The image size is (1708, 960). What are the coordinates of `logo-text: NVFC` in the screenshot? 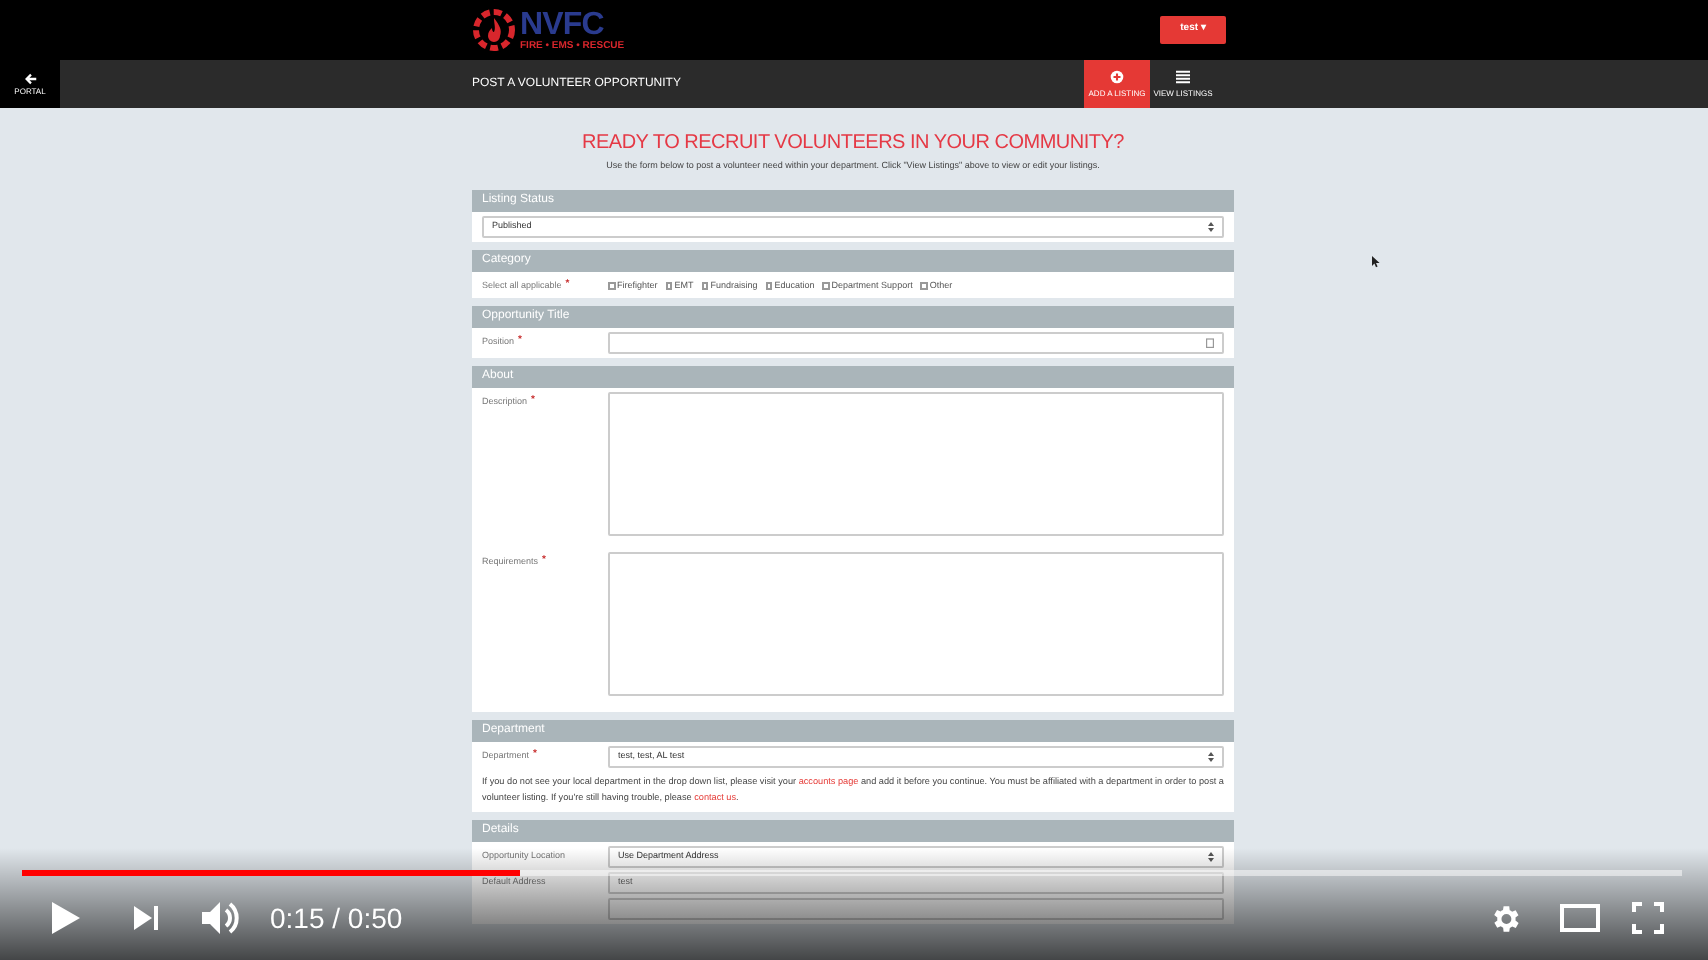 It's located at (563, 25).